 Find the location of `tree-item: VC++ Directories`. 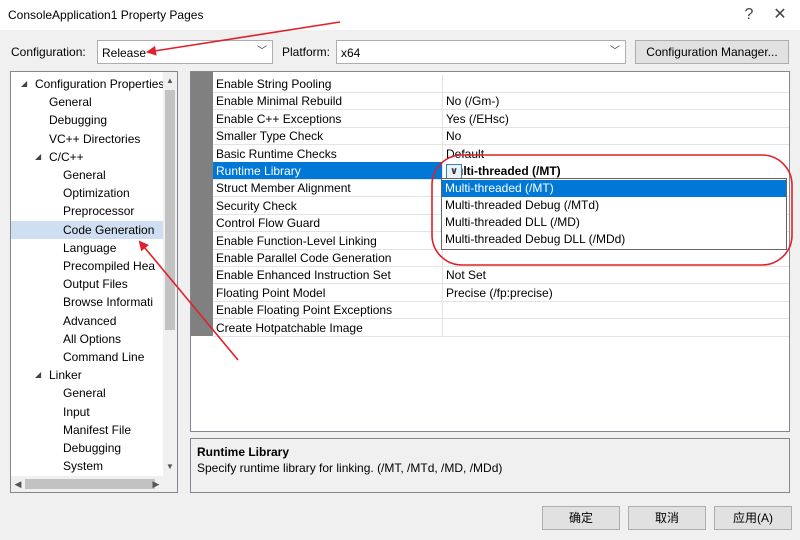

tree-item: VC++ Directories is located at coordinates (106, 139).